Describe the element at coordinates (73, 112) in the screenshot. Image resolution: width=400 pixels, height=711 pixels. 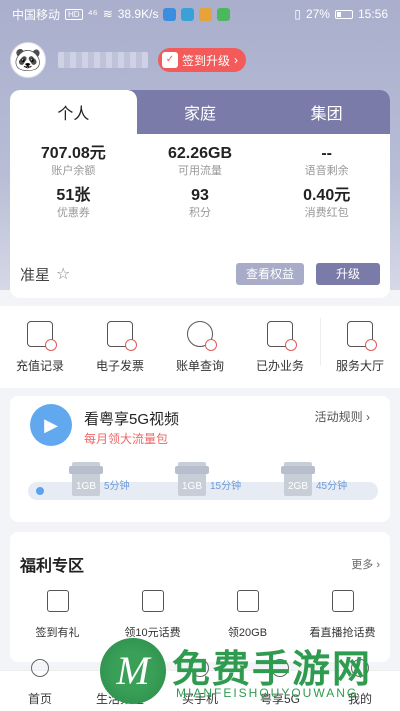
I see `tab-personal: 个人` at that location.